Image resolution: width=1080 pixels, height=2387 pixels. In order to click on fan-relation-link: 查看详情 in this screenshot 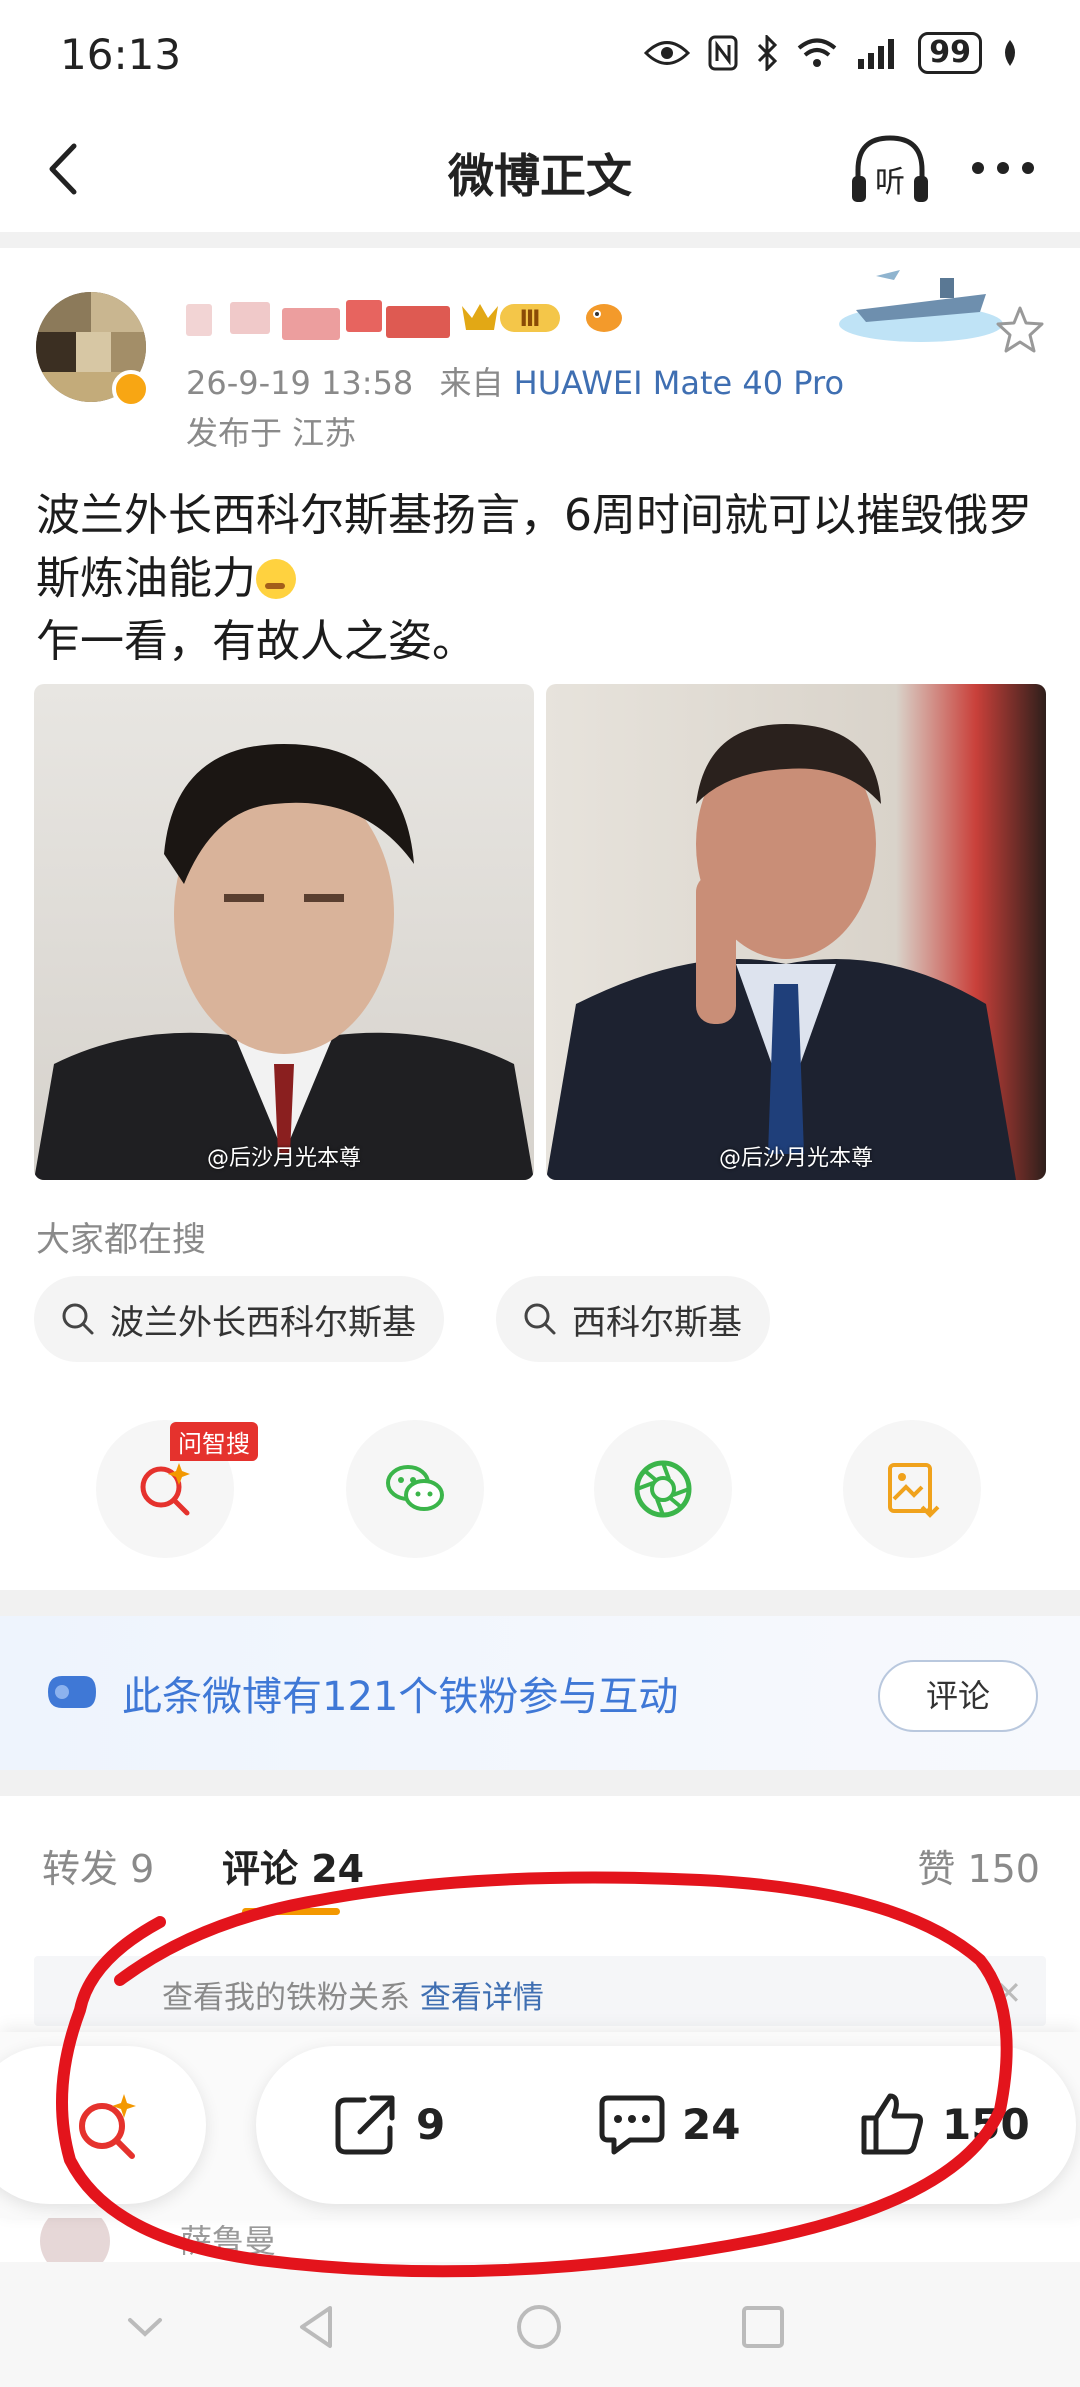, I will do `click(482, 1998)`.